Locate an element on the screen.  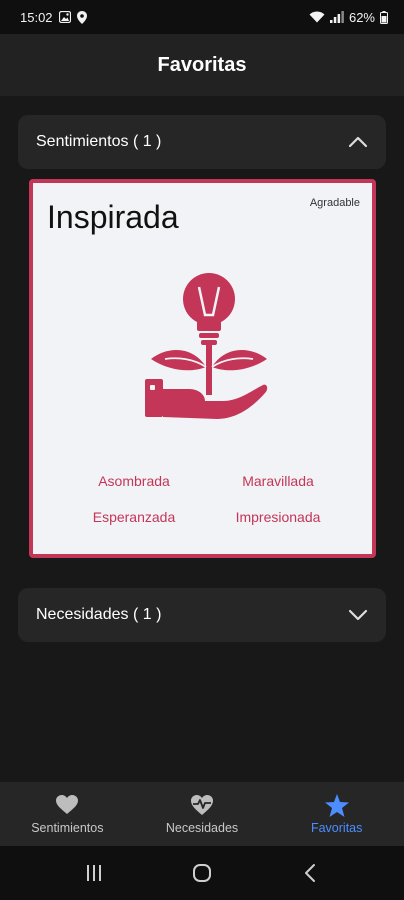
chevron-down-icon is located at coordinates (358, 615).